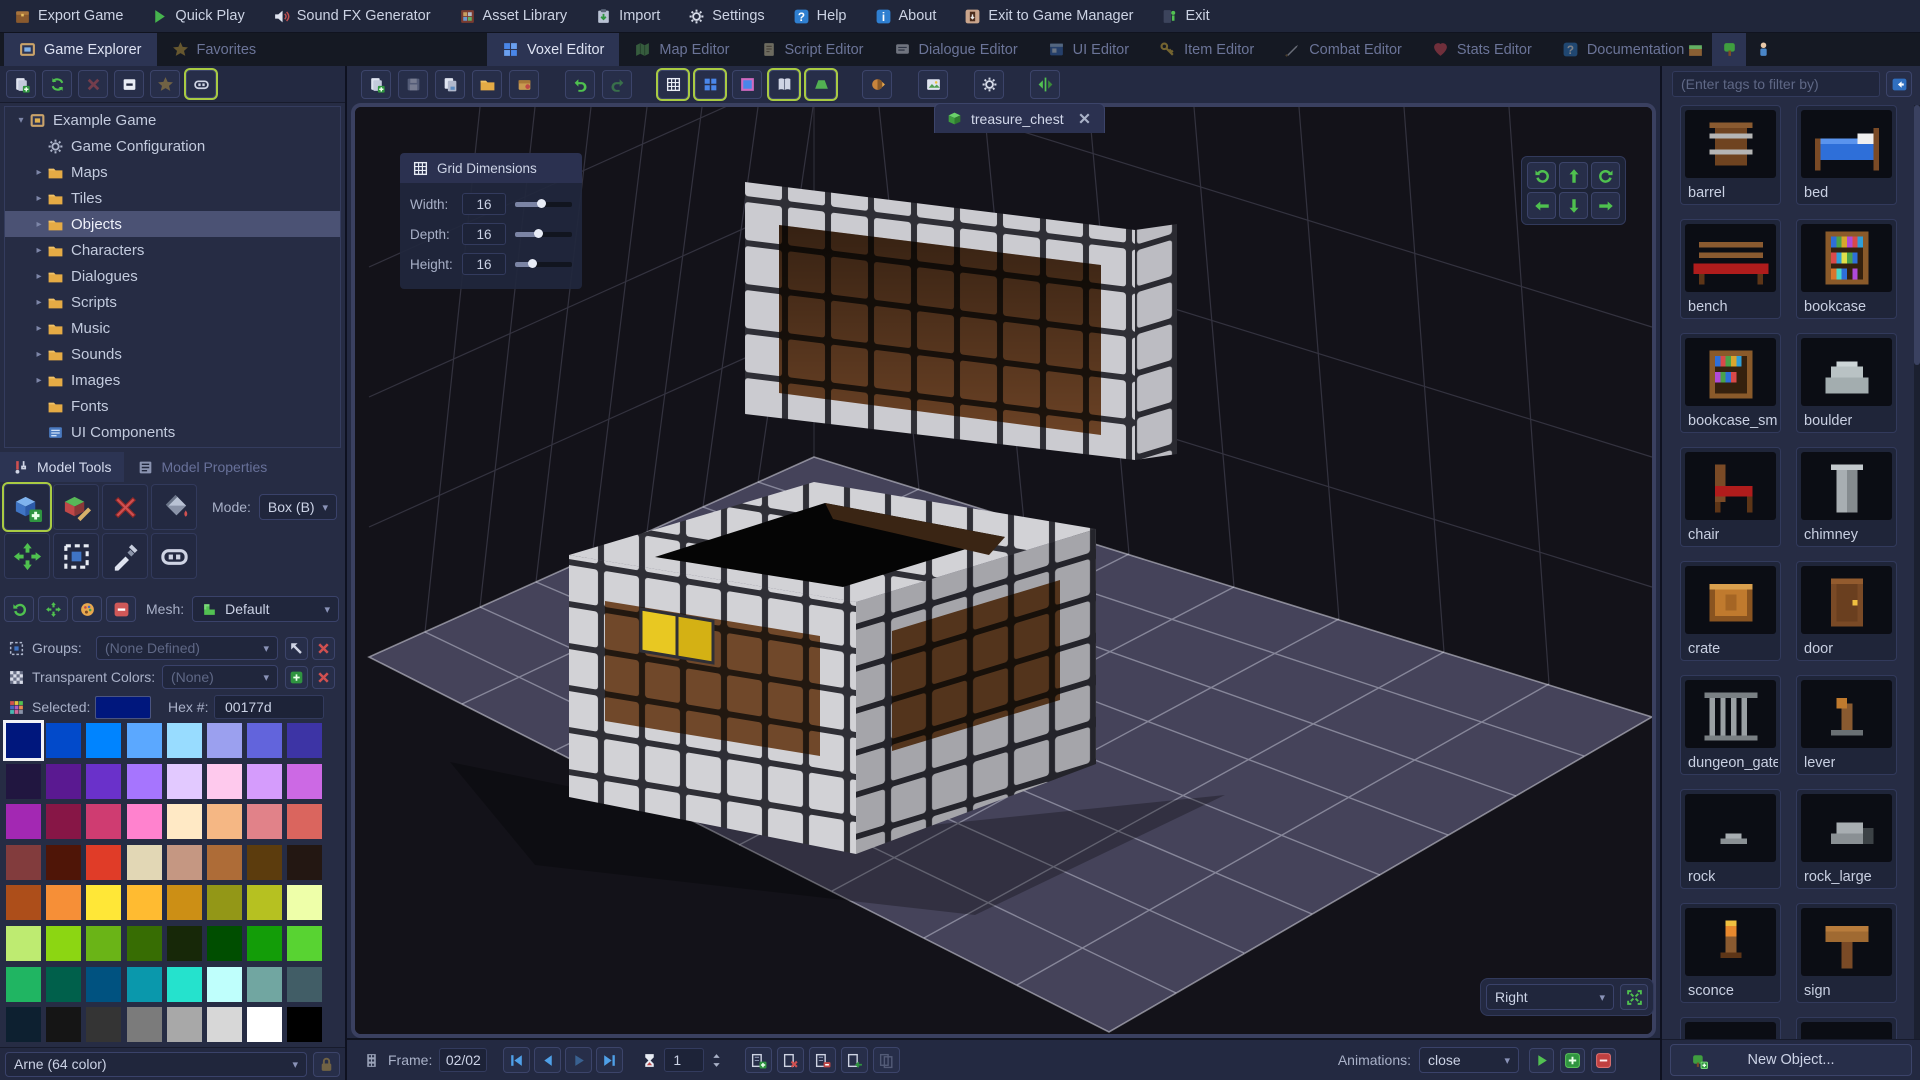 The width and height of the screenshot is (1920, 1080). What do you see at coordinates (877, 84) in the screenshot?
I see `orbit-button` at bounding box center [877, 84].